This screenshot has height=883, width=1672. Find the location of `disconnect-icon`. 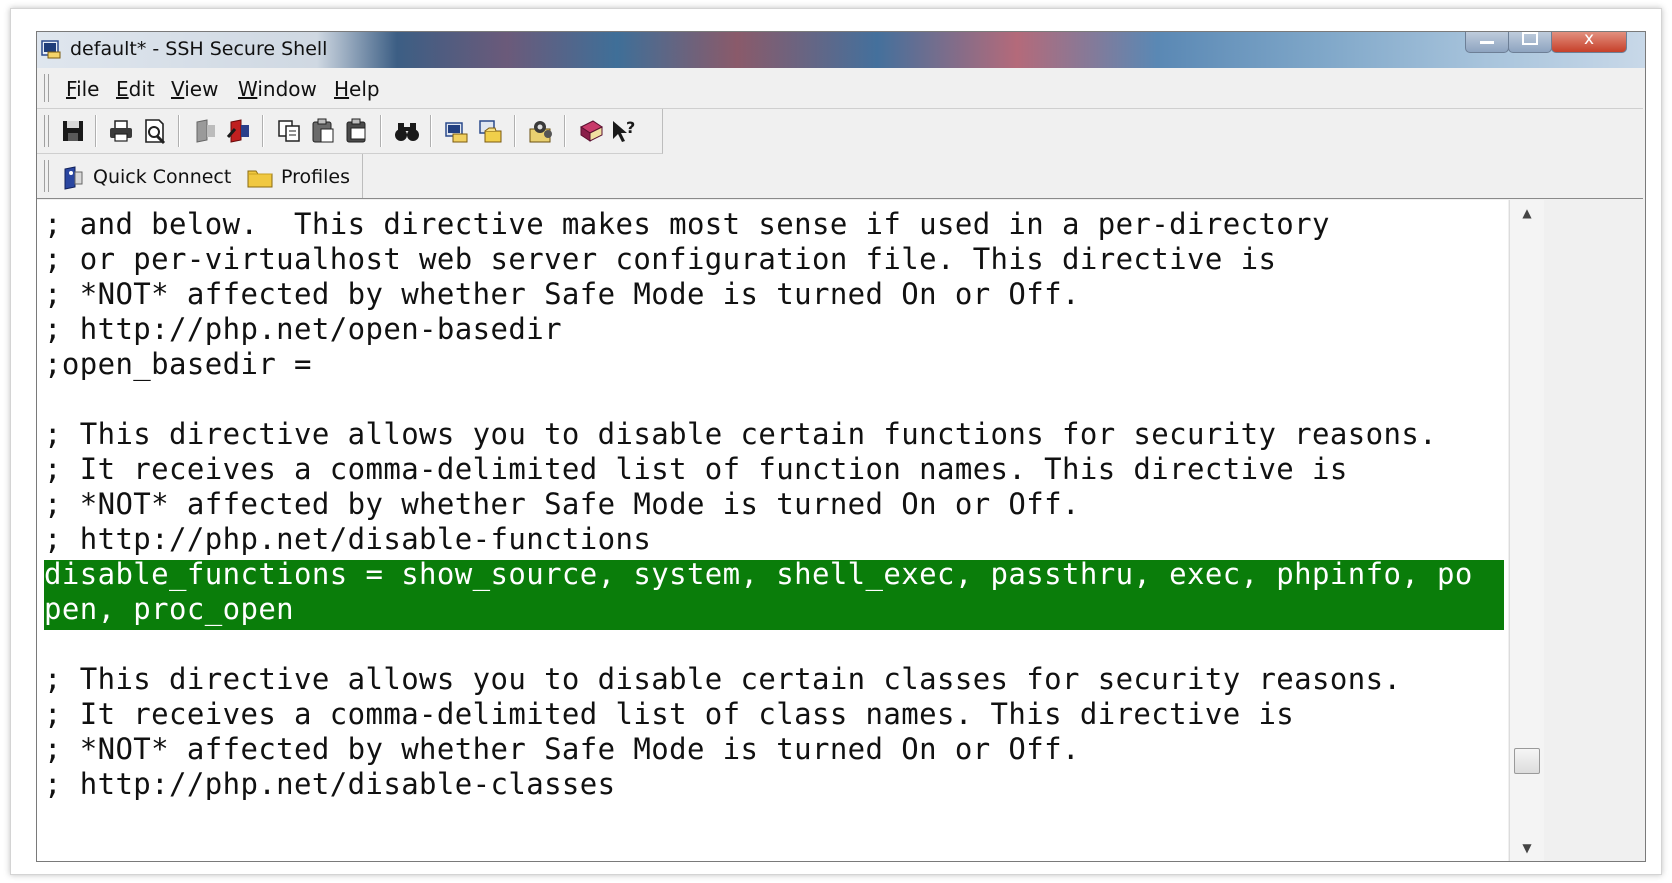

disconnect-icon is located at coordinates (205, 131).